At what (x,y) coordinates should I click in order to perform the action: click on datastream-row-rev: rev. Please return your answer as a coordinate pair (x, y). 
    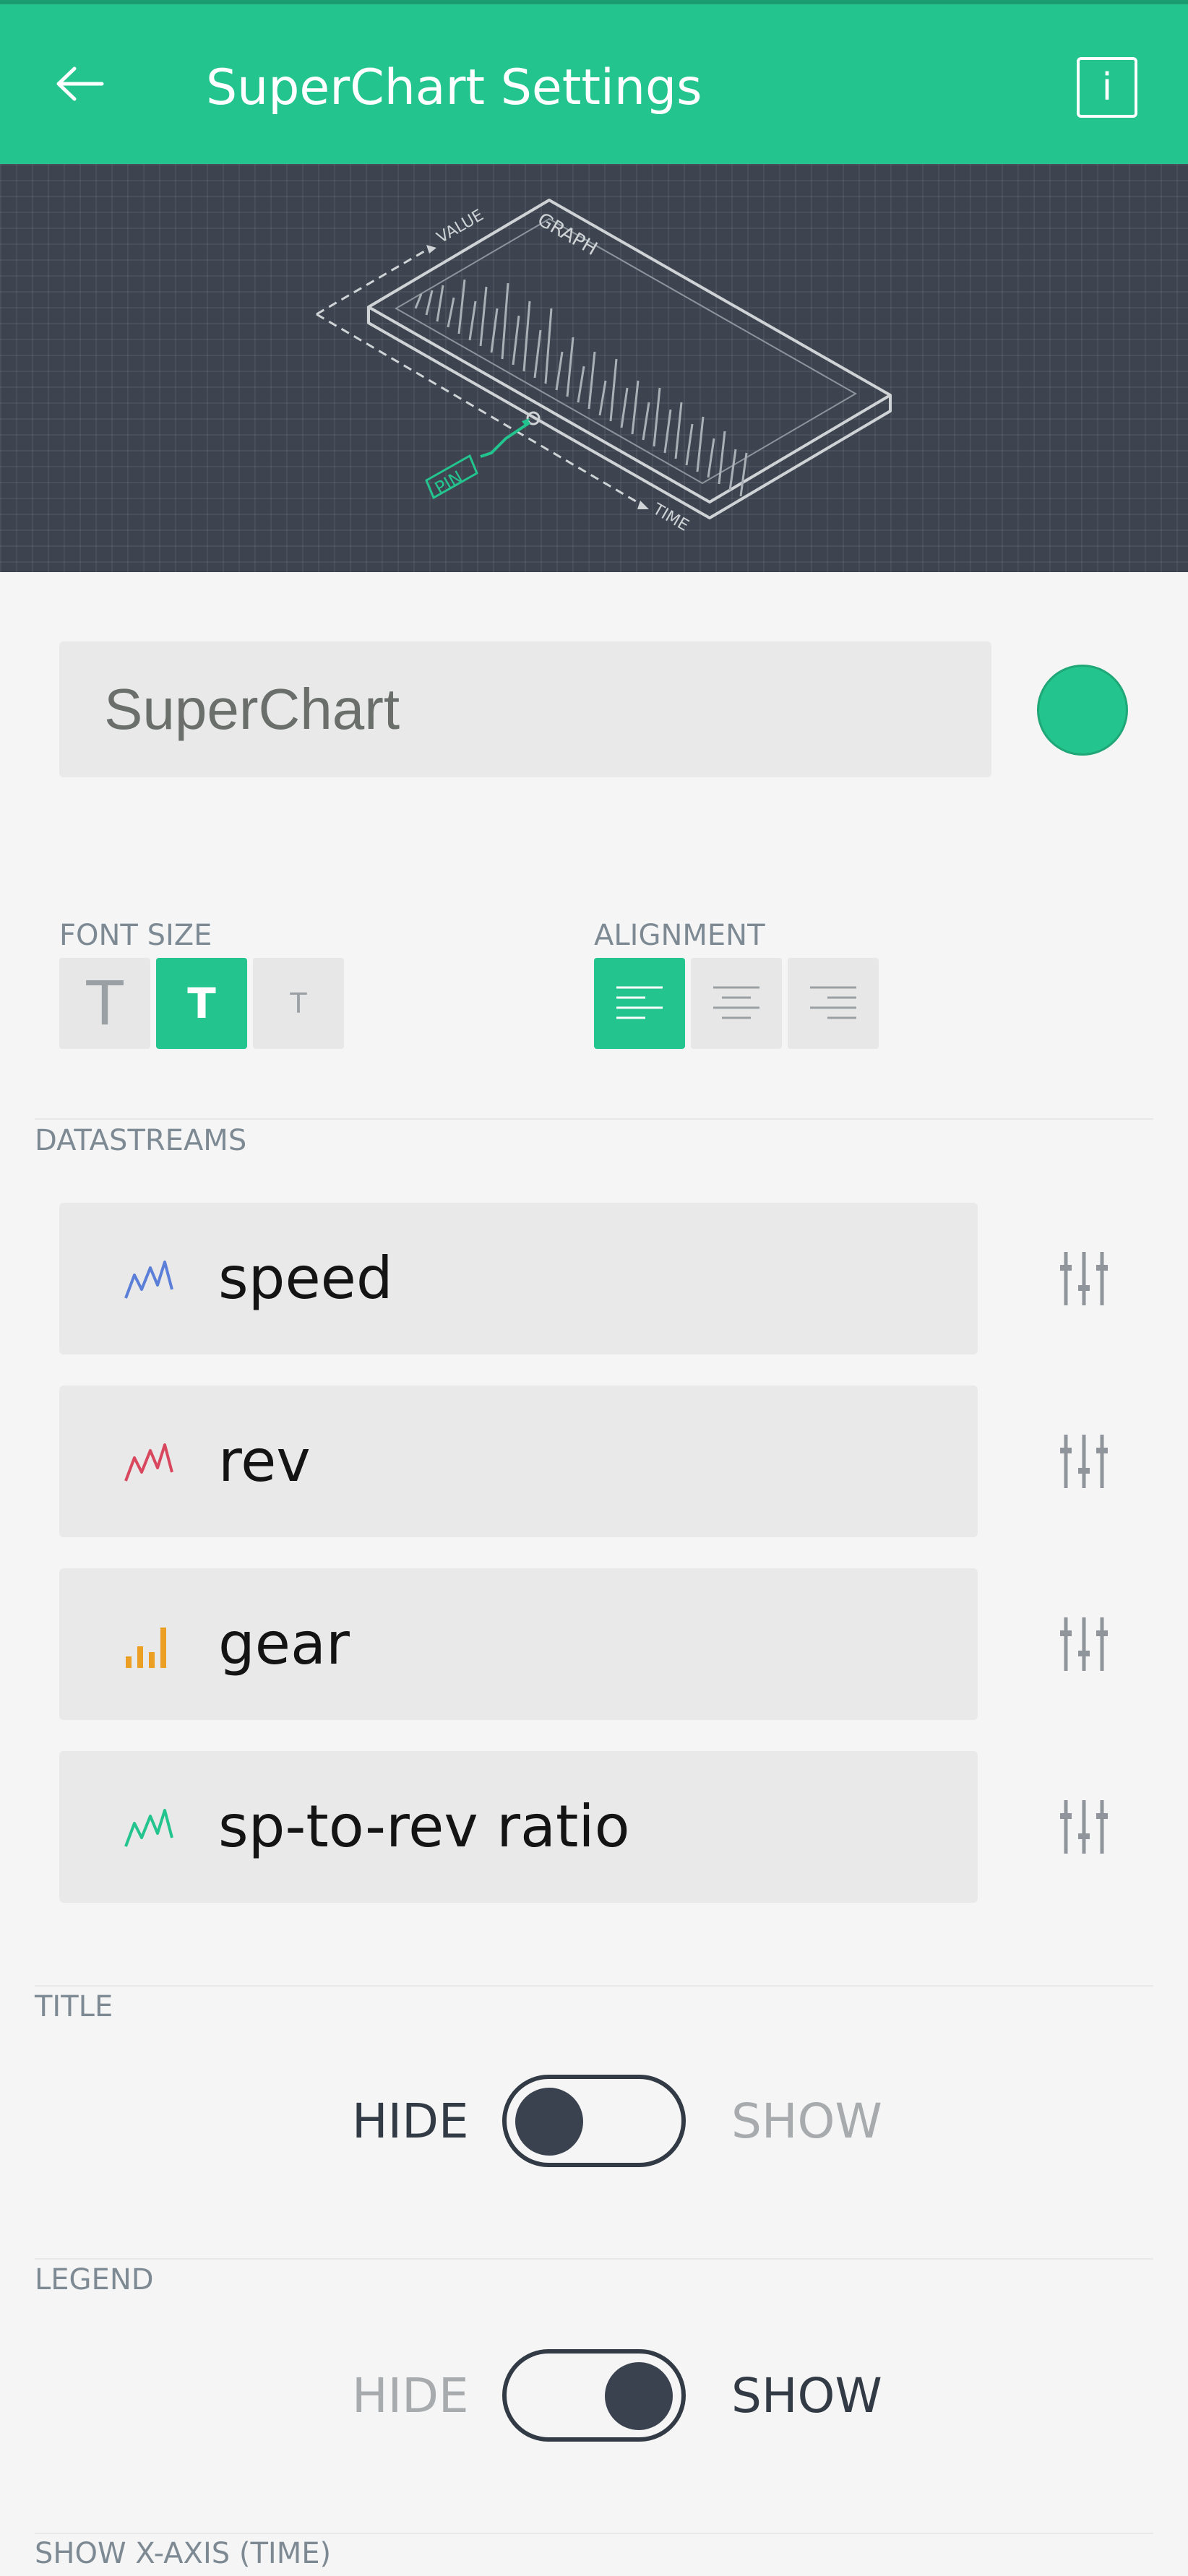
    Looking at the image, I should click on (518, 1461).